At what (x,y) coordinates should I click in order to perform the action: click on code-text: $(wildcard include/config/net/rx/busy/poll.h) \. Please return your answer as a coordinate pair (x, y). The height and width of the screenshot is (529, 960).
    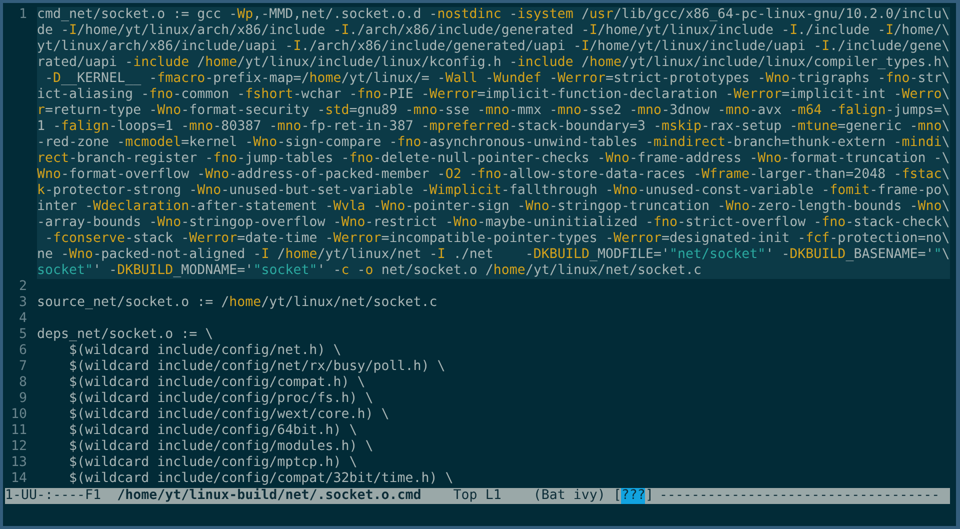
    Looking at the image, I should click on (257, 367).